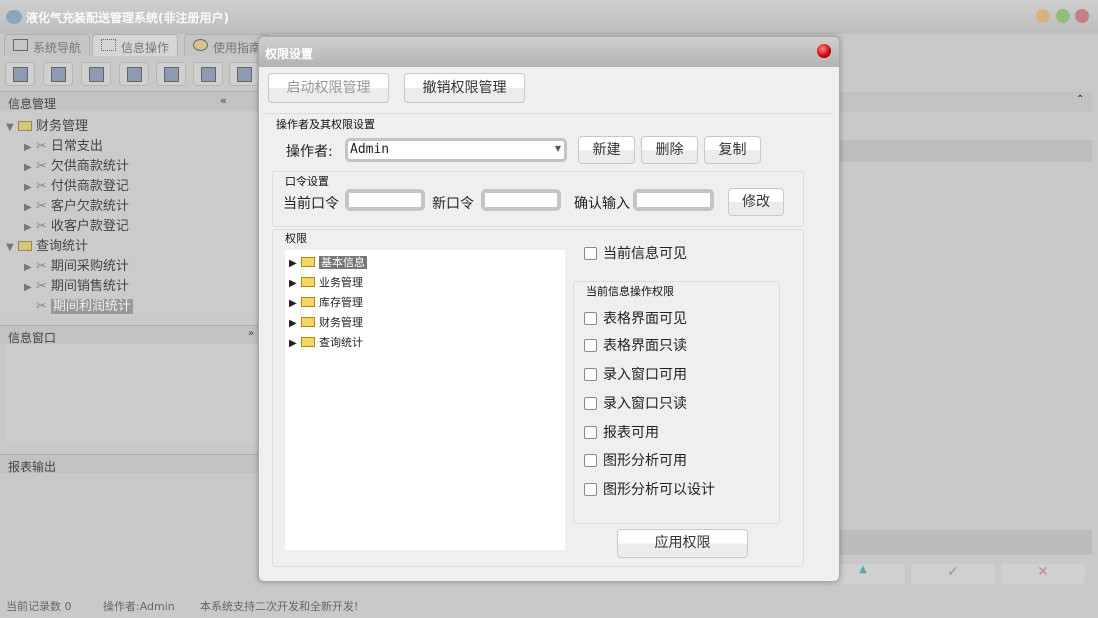  I want to click on tree-item: ▶ ✂ 期间采购统计, so click(76, 264).